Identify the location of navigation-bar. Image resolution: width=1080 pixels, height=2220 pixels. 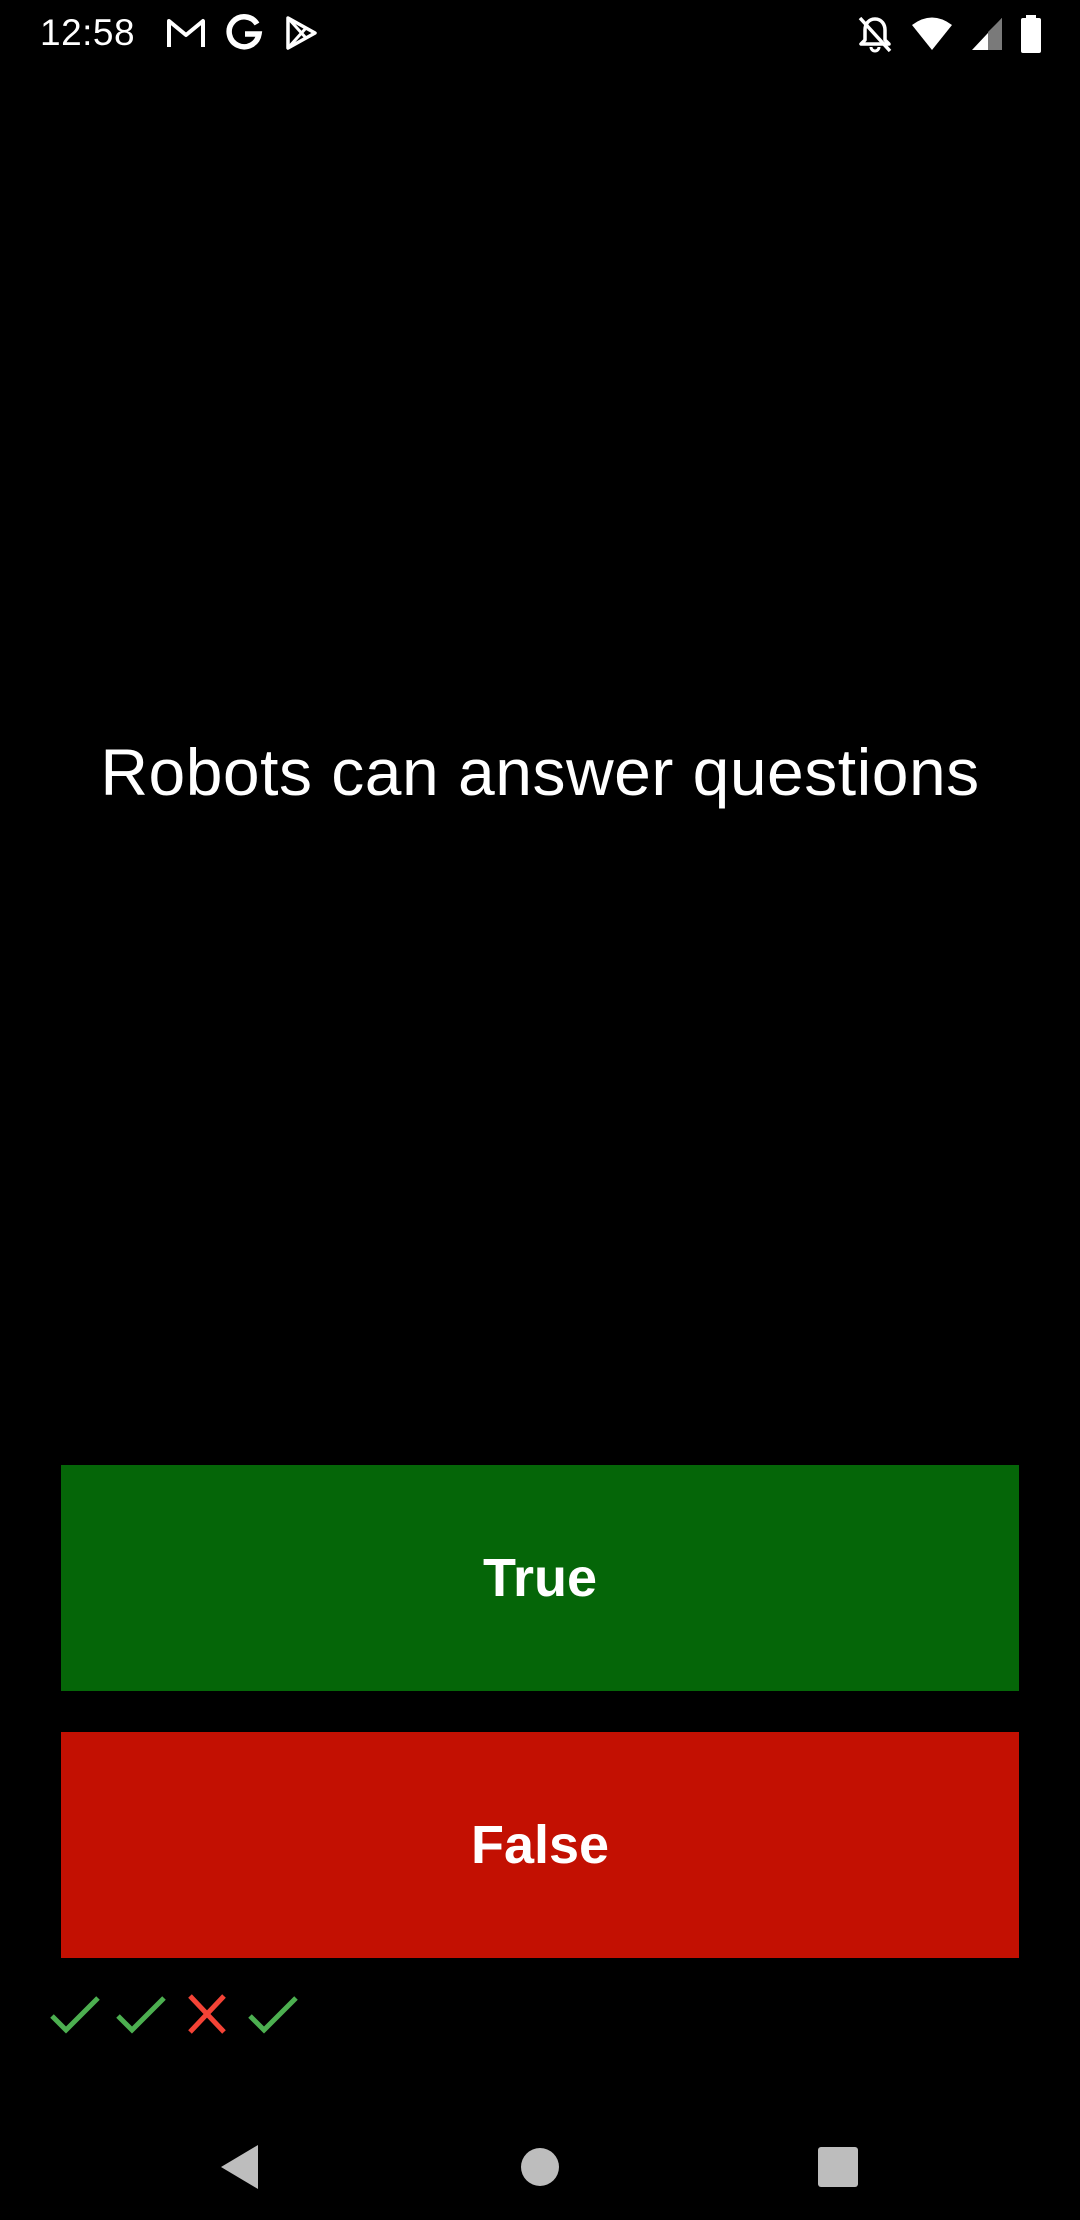
(540, 2165).